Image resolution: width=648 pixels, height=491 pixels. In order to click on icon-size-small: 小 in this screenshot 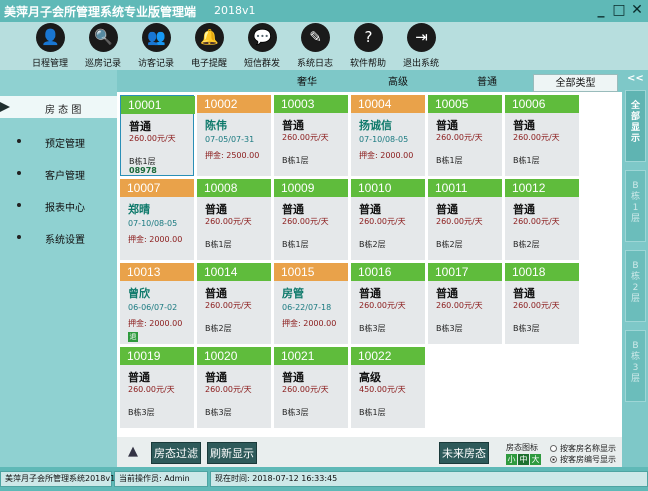, I will do `click(511, 459)`.